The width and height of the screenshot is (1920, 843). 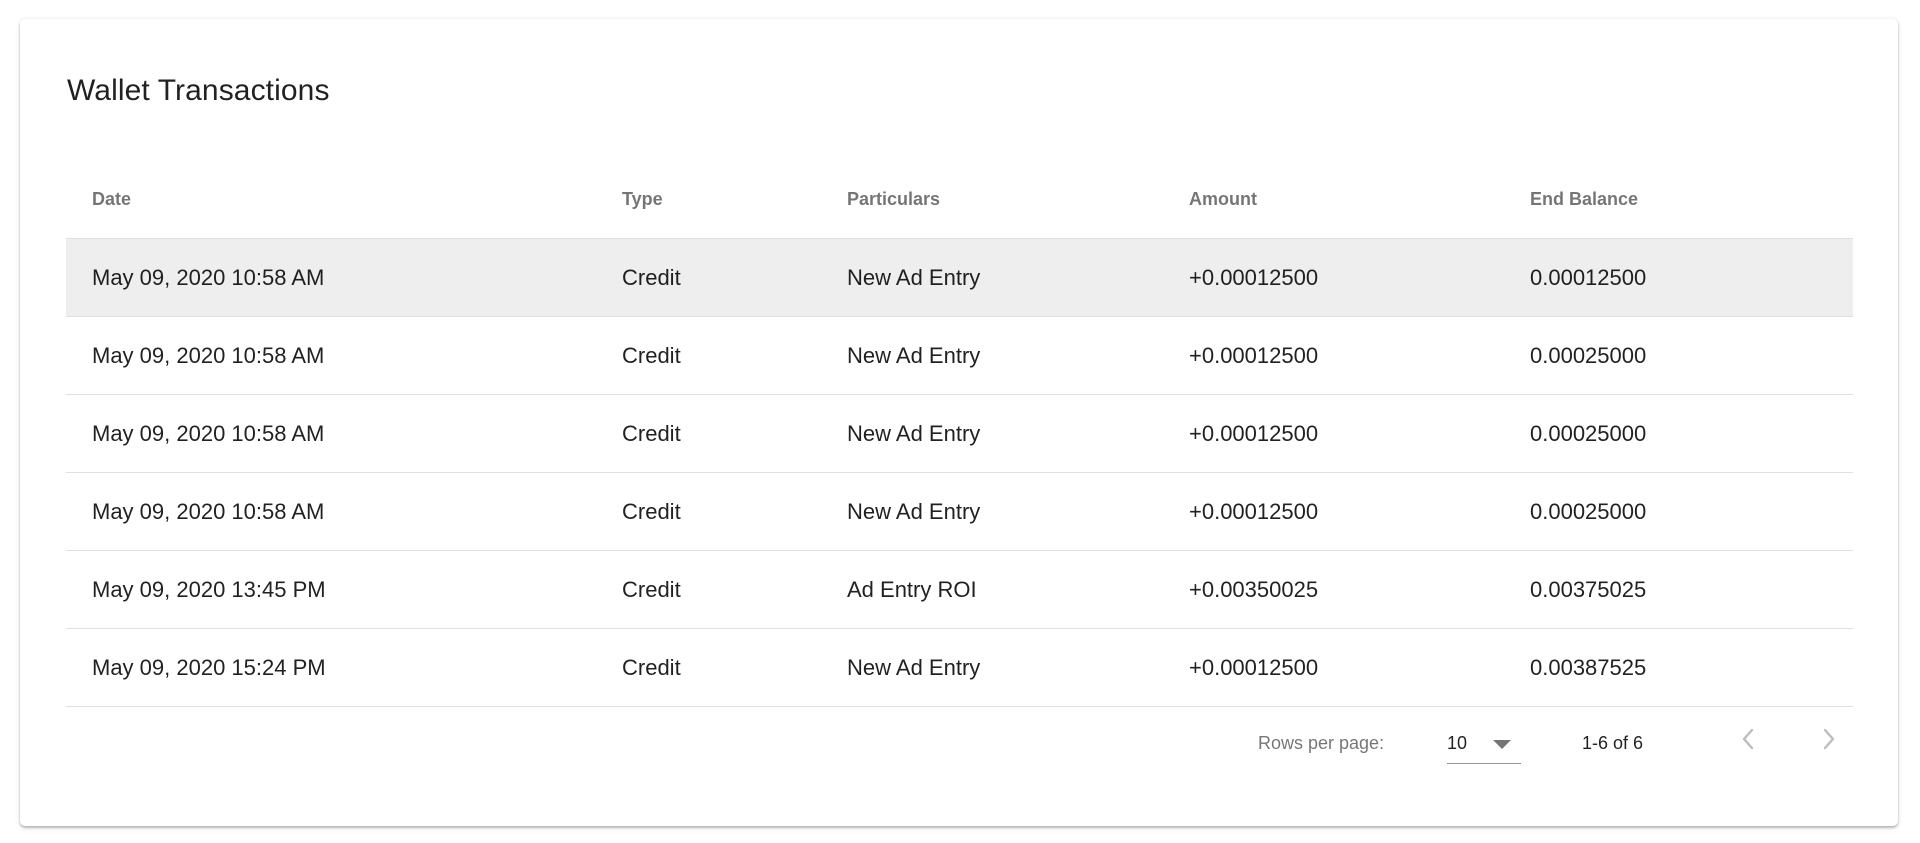 What do you see at coordinates (912, 589) in the screenshot?
I see `cell-particulars: Ad Entry ROI` at bounding box center [912, 589].